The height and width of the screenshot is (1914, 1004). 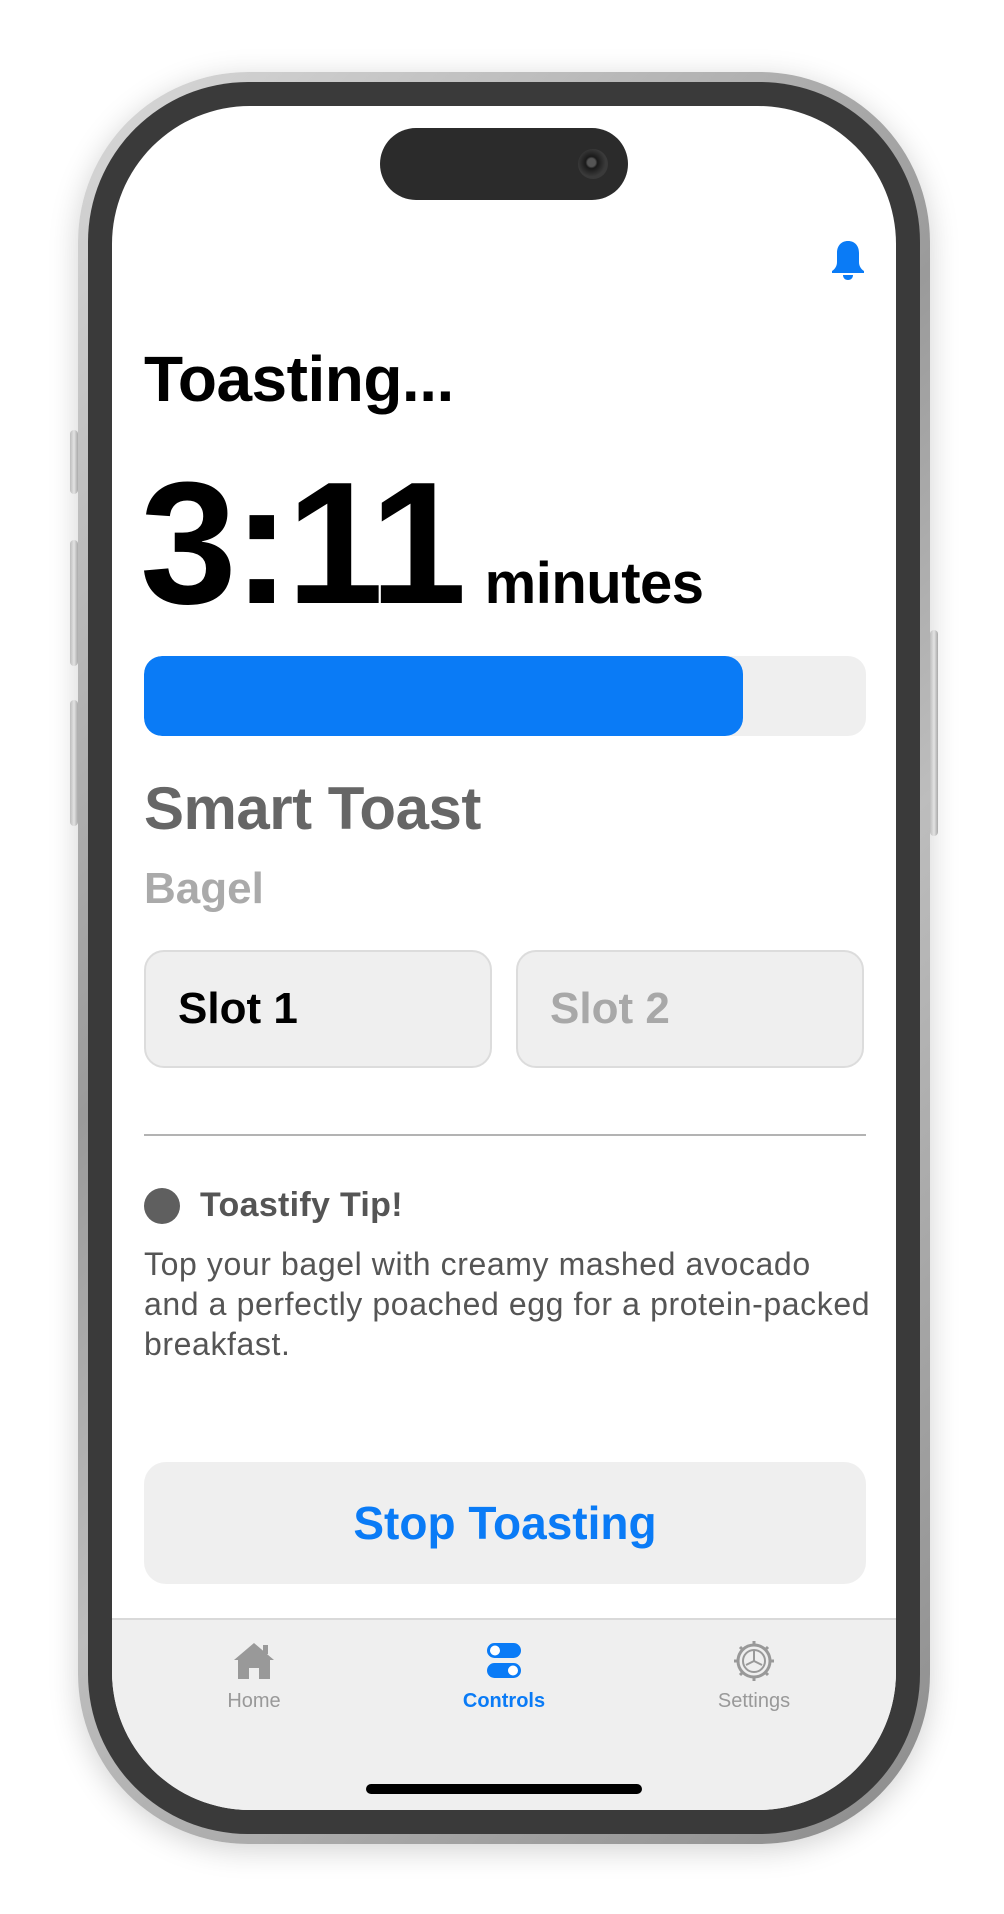 I want to click on bell-icon, so click(x=848, y=260).